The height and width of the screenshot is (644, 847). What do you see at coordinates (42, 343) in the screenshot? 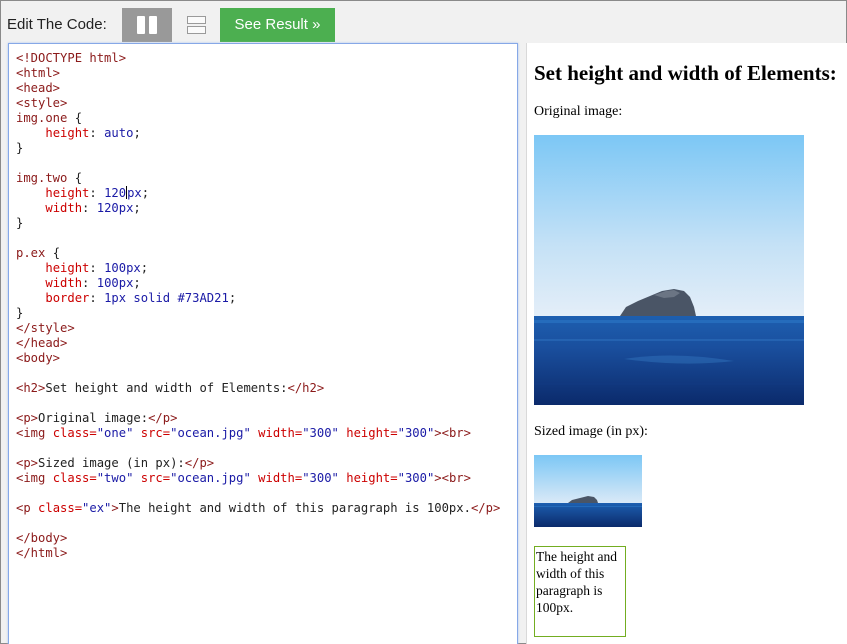
I see `code-token: </head>` at bounding box center [42, 343].